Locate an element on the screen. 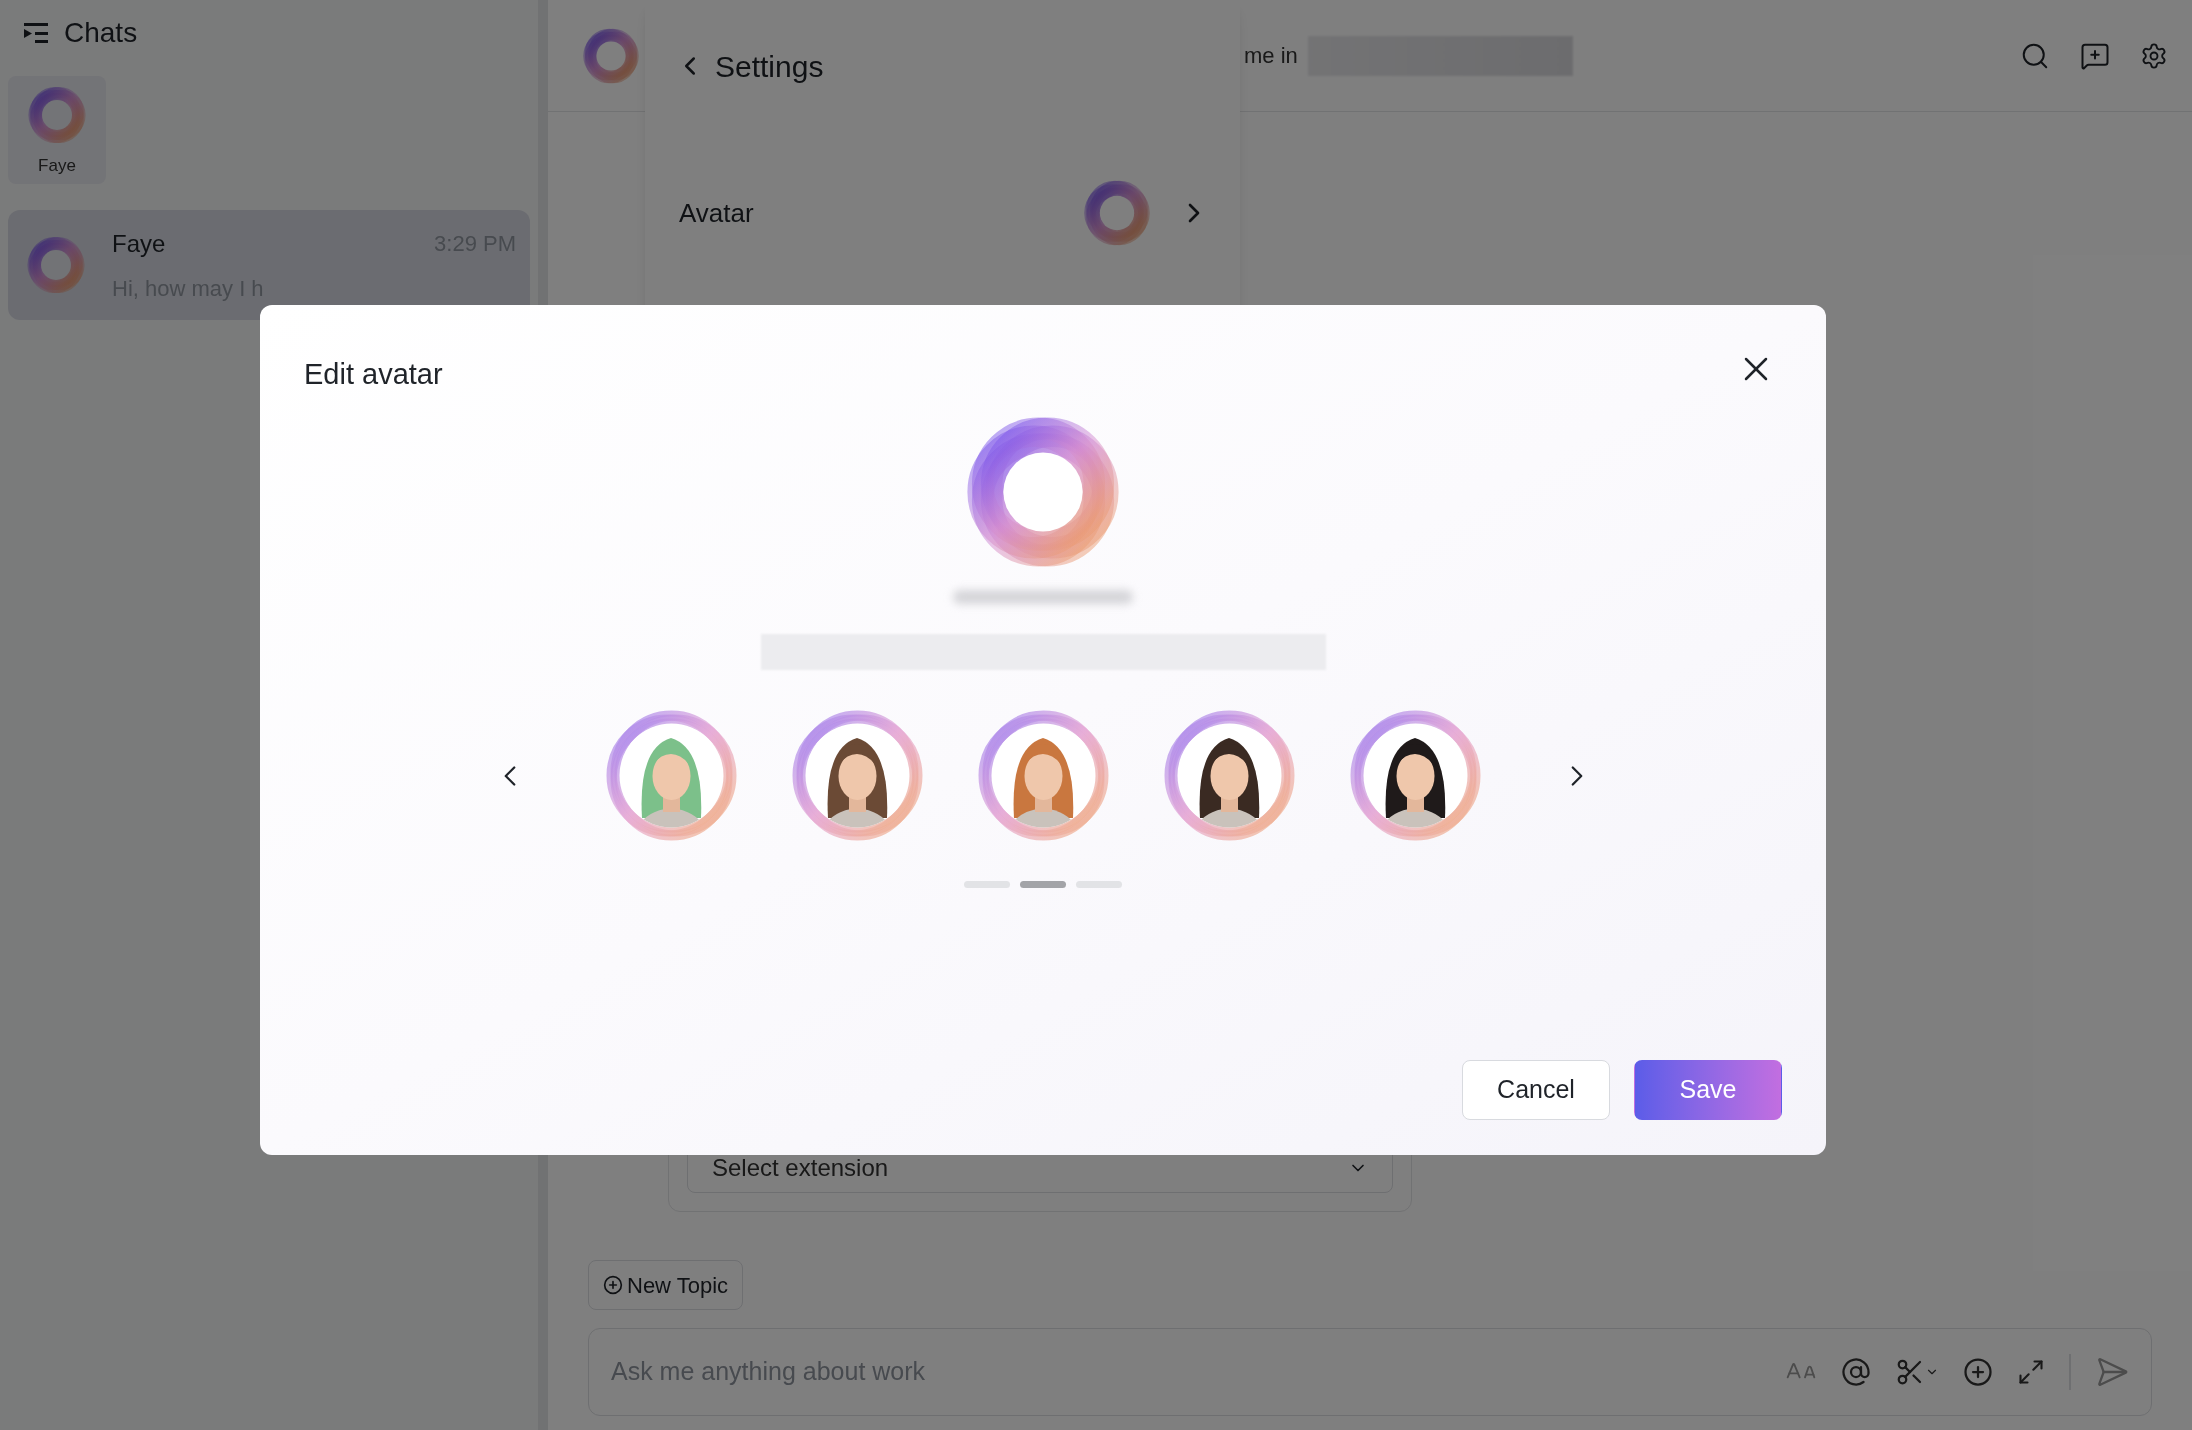  message-input: Ask me anything about work is located at coordinates (1370, 1372).